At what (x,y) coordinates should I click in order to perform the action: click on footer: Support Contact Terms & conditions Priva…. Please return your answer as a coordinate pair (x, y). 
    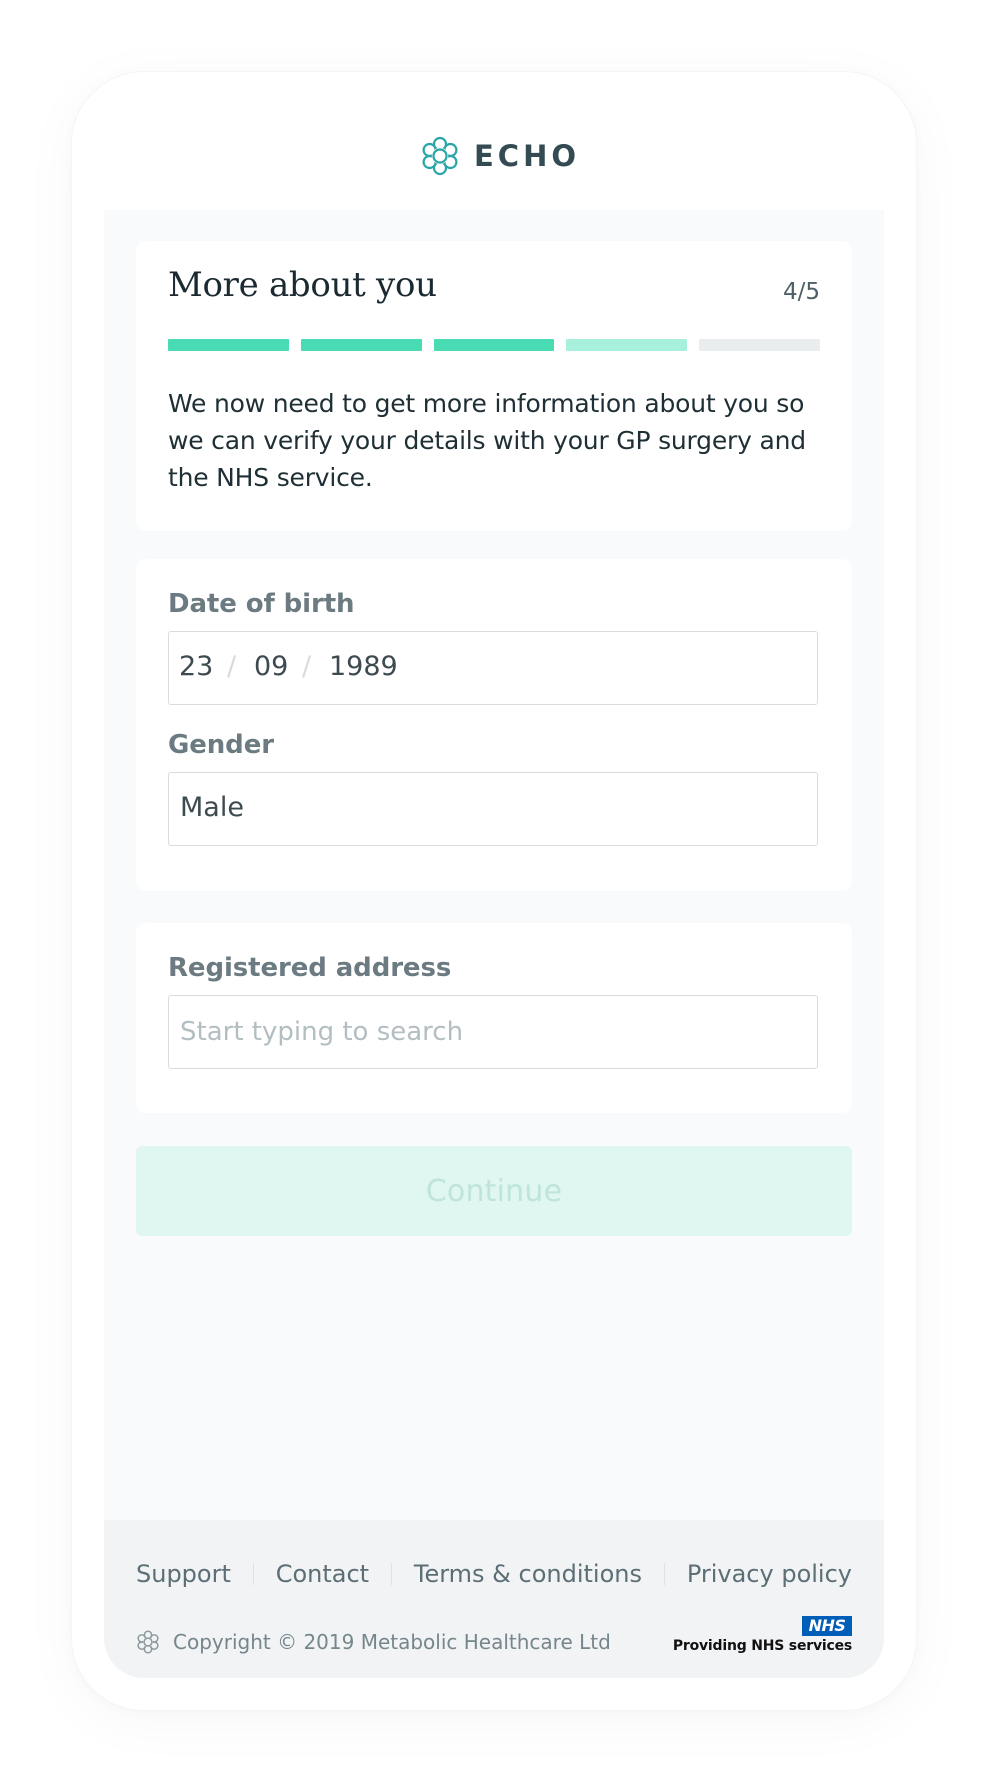
    Looking at the image, I should click on (494, 1599).